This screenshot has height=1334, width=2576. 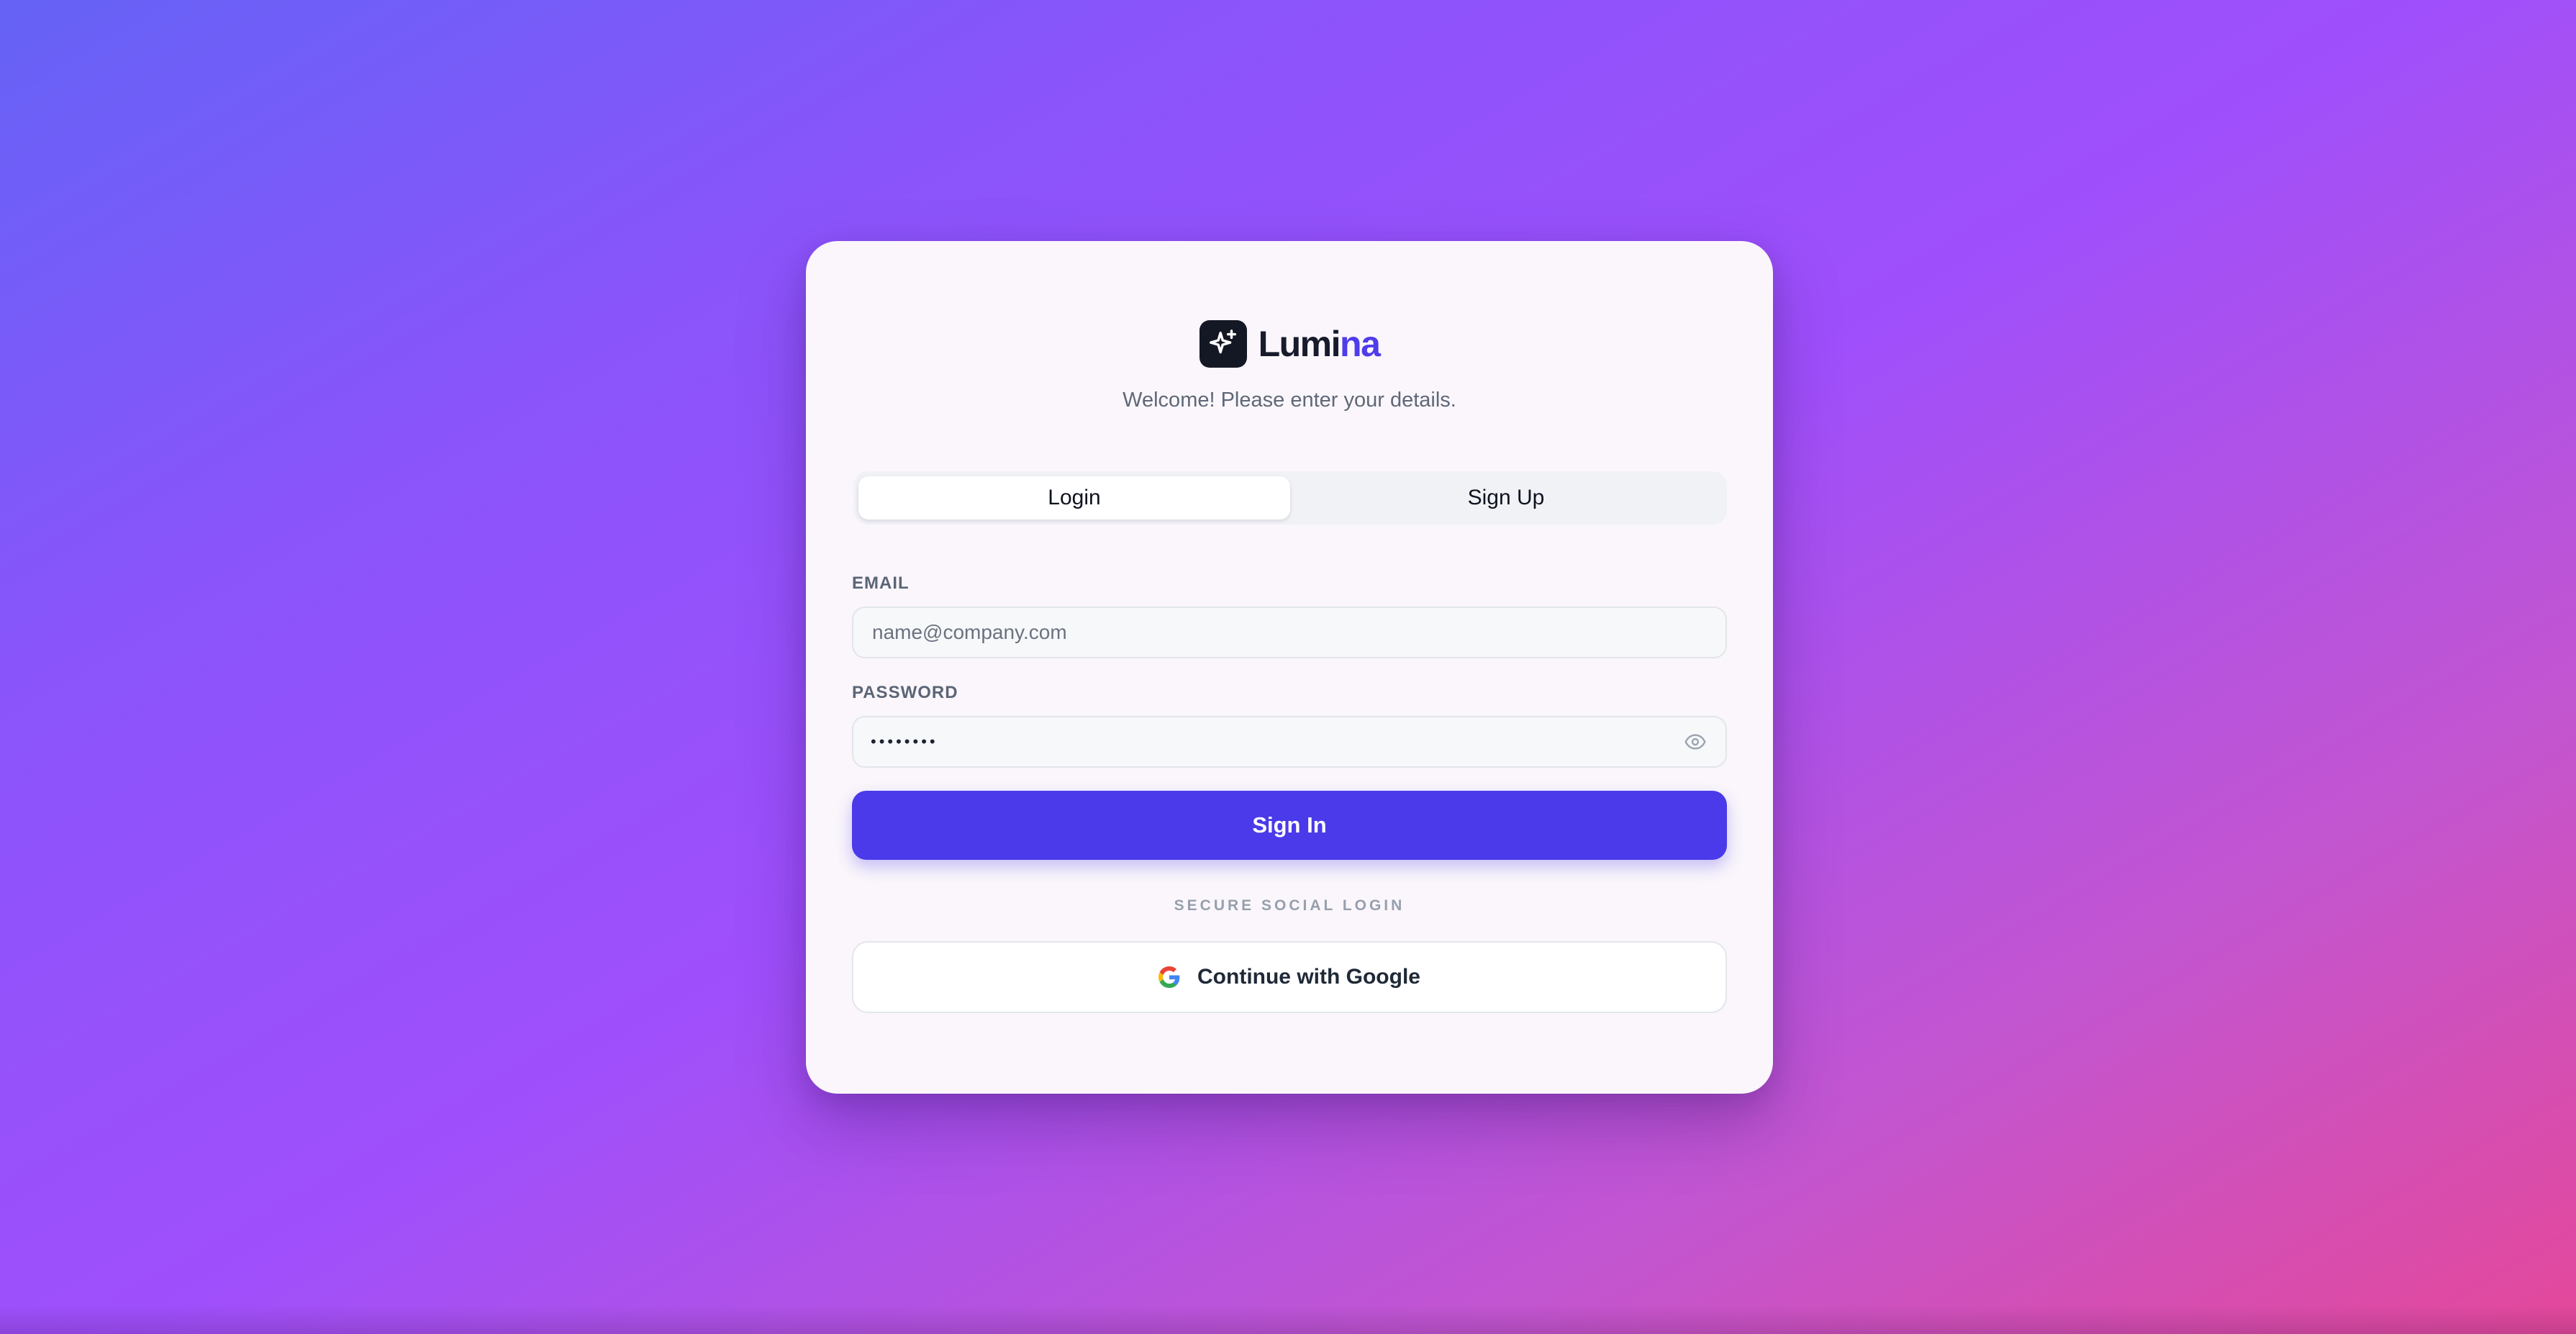 I want to click on brand-name-primary: Lumi, so click(x=1299, y=344).